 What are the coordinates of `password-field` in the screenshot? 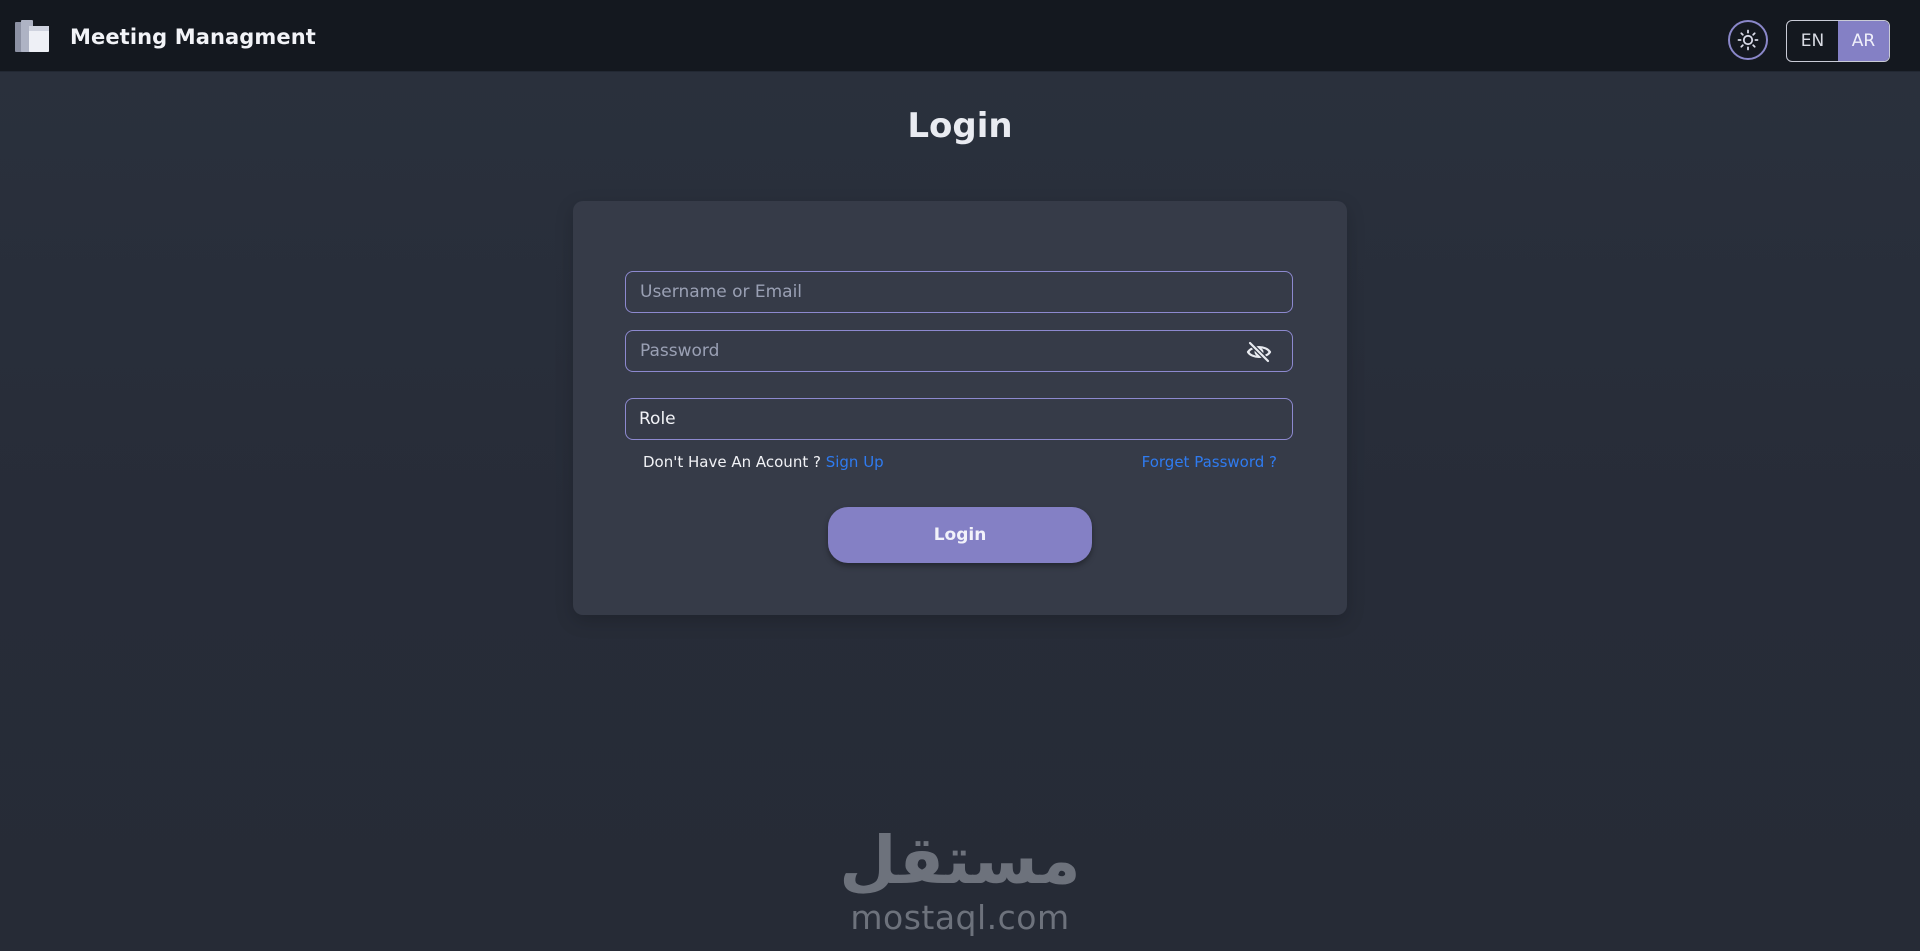 It's located at (959, 351).